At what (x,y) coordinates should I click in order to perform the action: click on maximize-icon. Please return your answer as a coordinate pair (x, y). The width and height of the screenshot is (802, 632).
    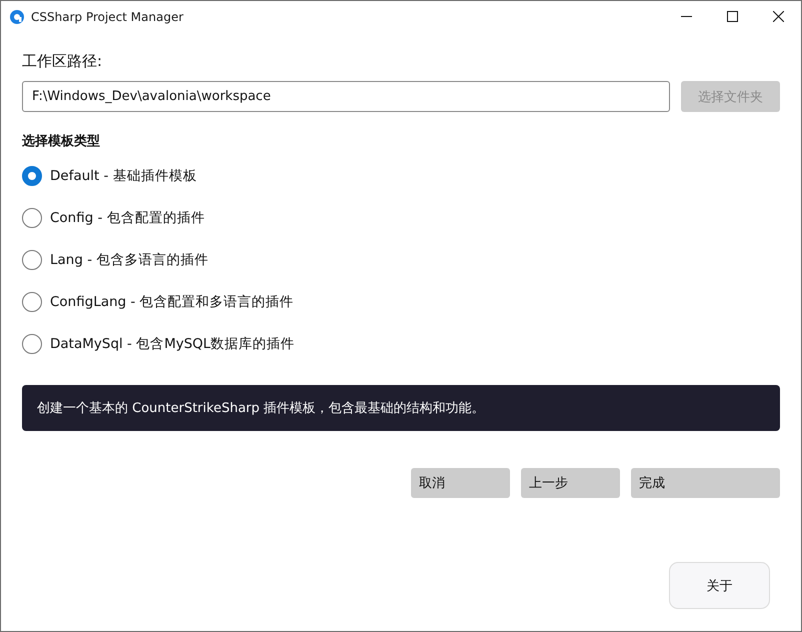
    Looking at the image, I should click on (732, 16).